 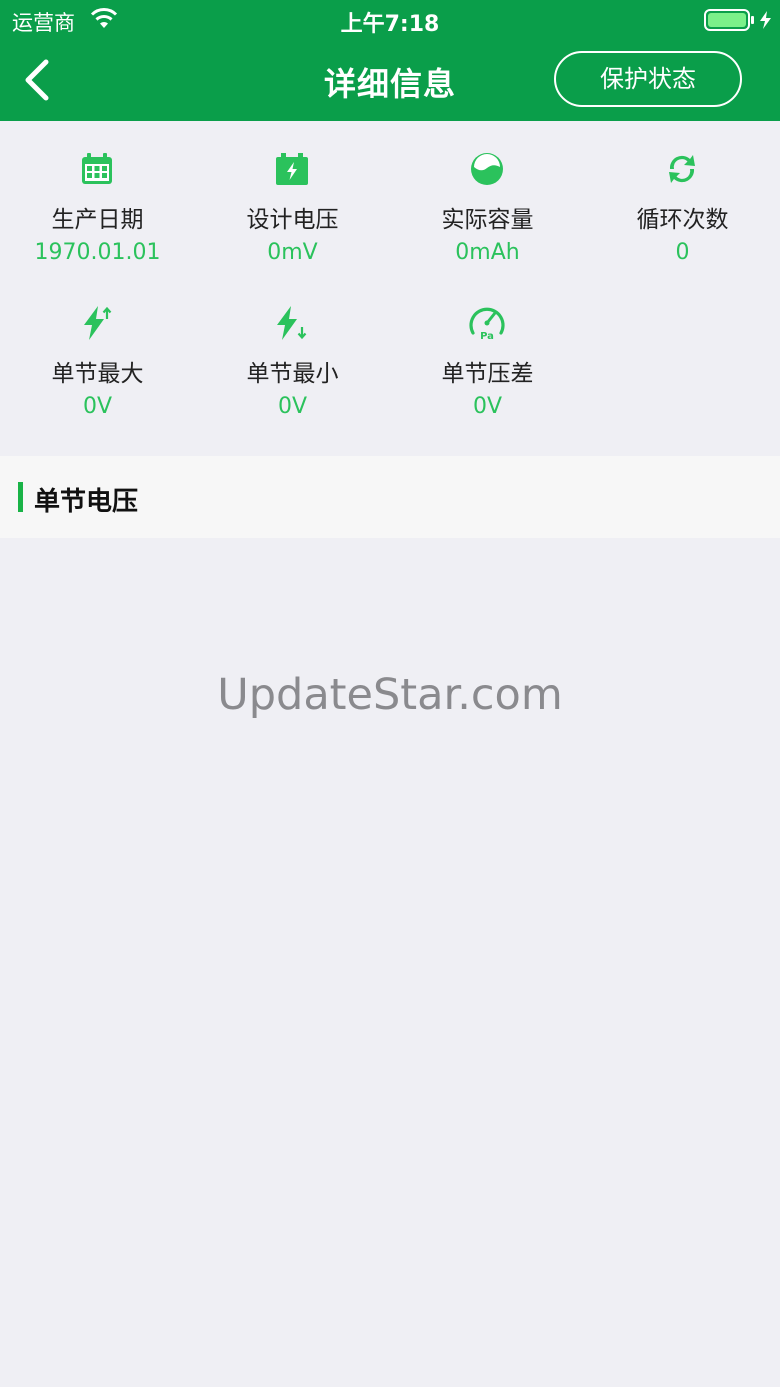 What do you see at coordinates (390, 24) in the screenshot?
I see `status-time: 上午7:18` at bounding box center [390, 24].